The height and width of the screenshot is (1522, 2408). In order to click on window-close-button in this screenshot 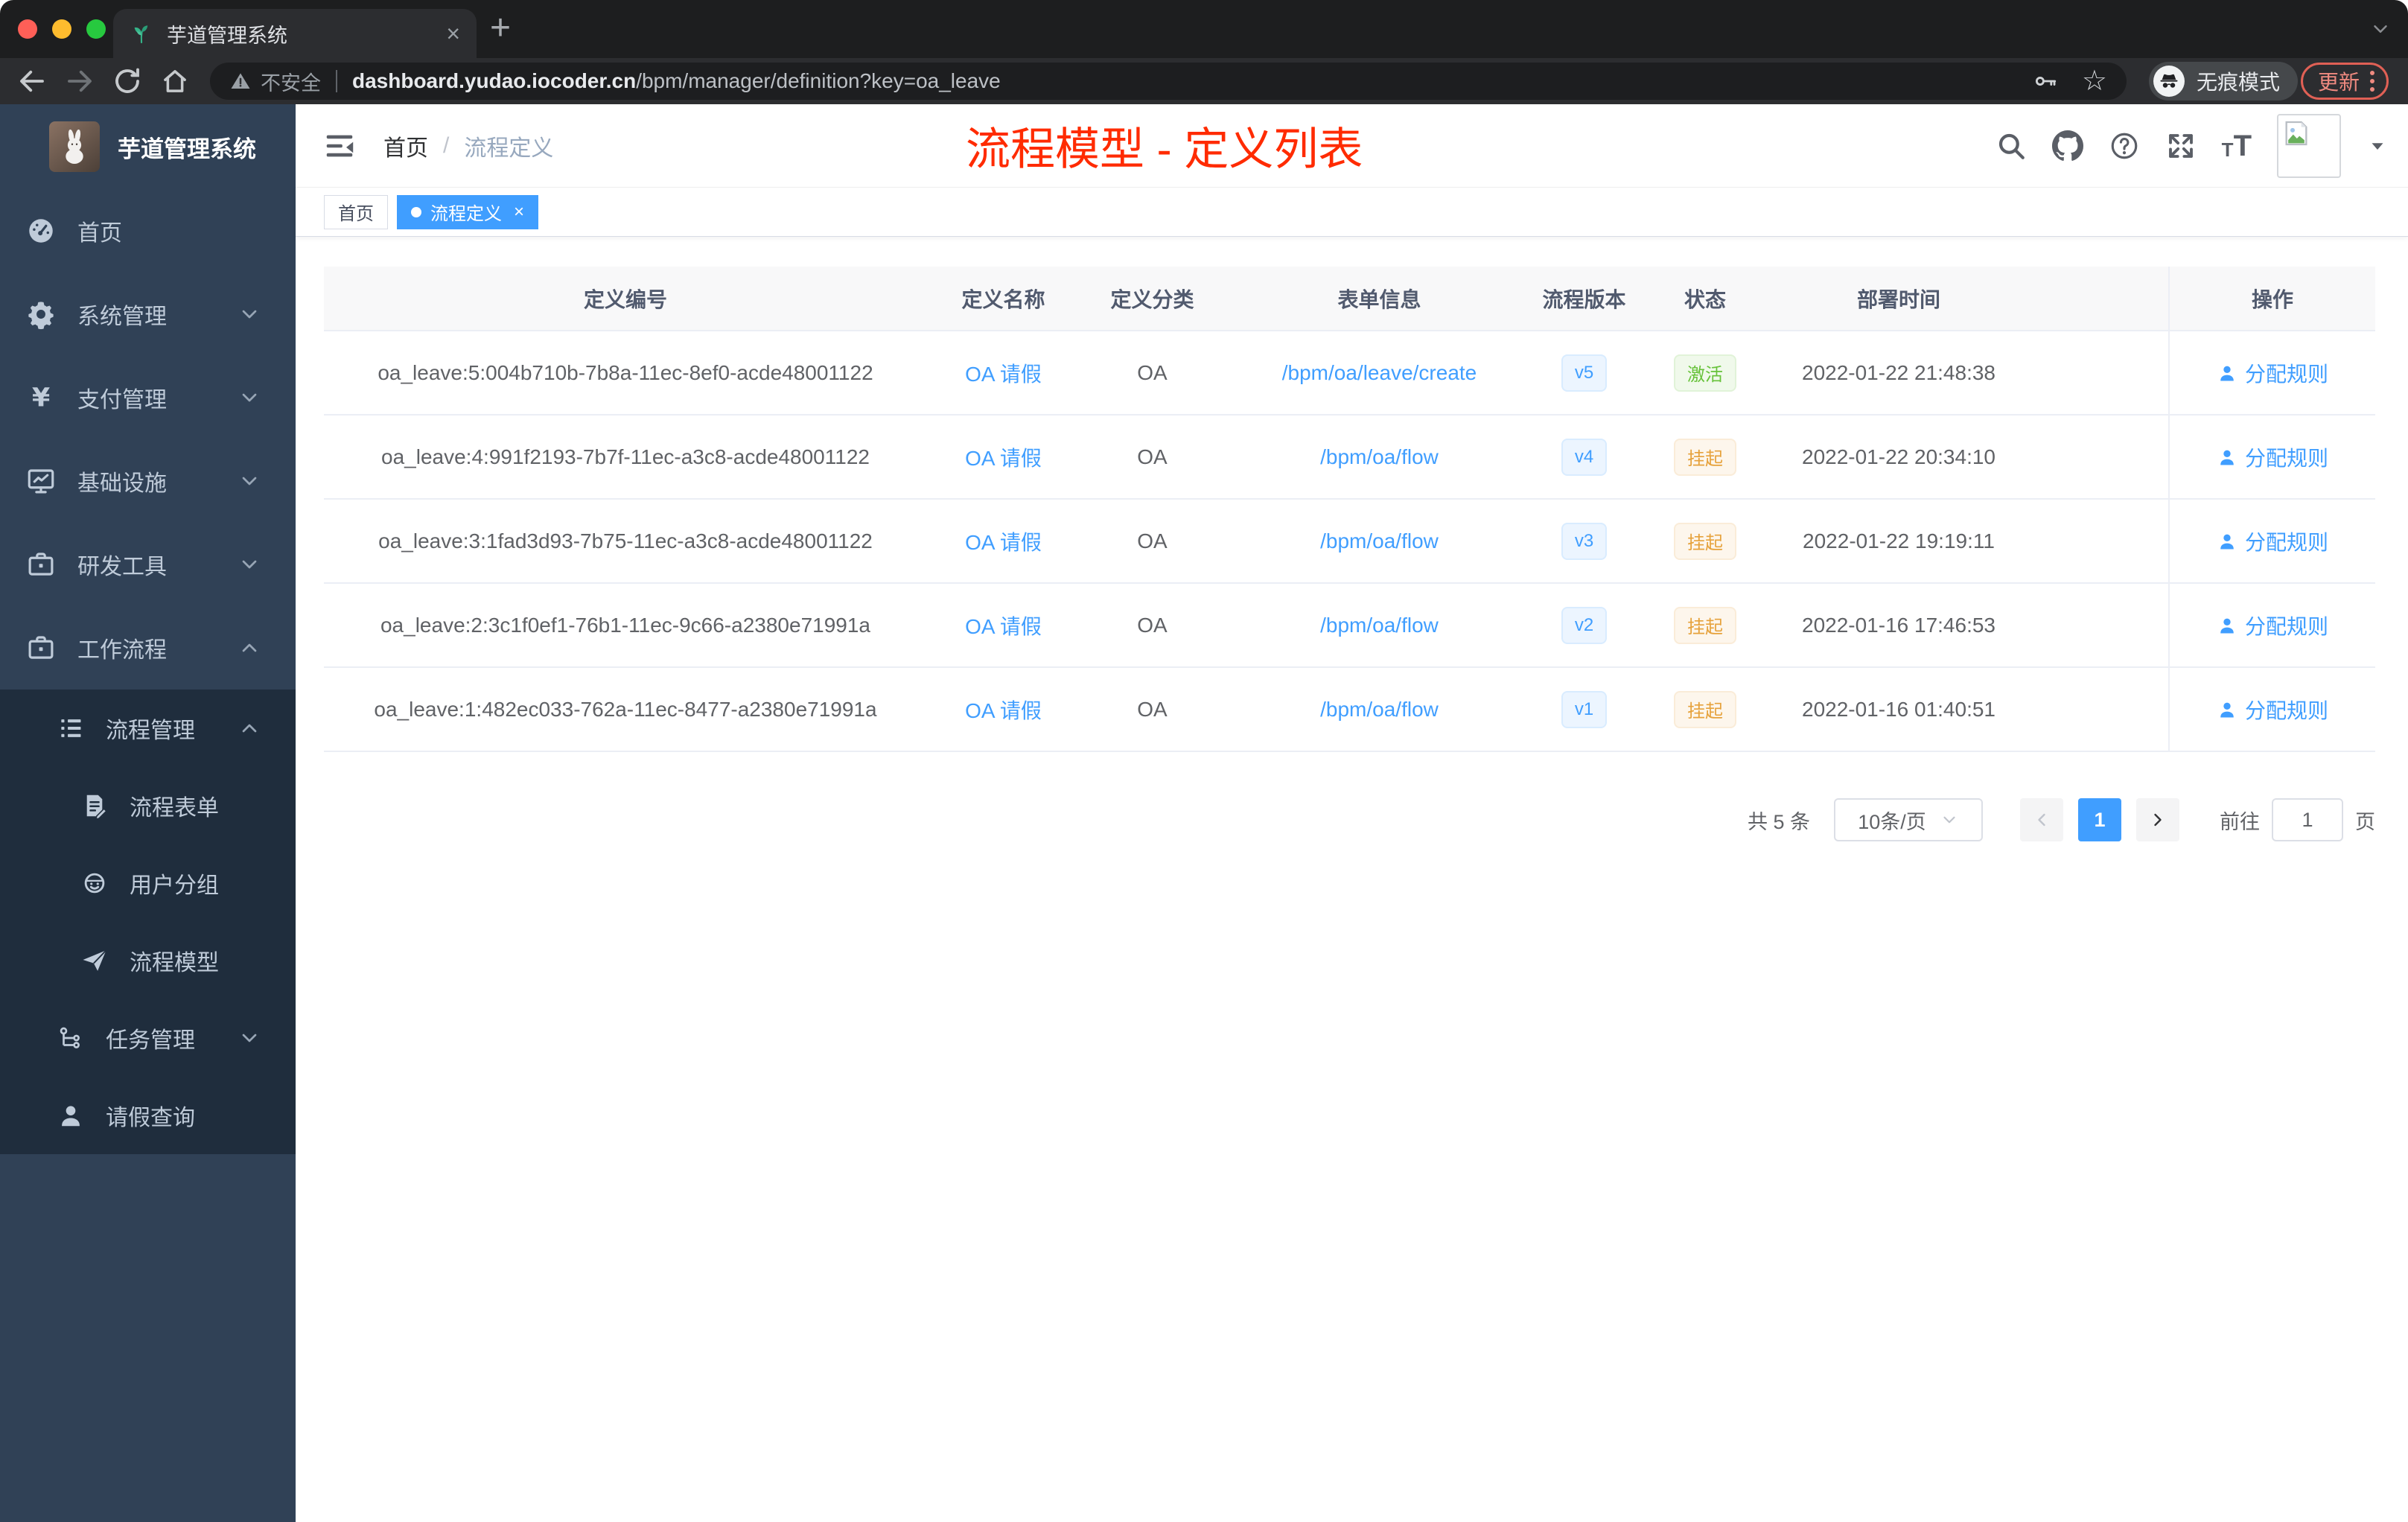, I will do `click(27, 29)`.